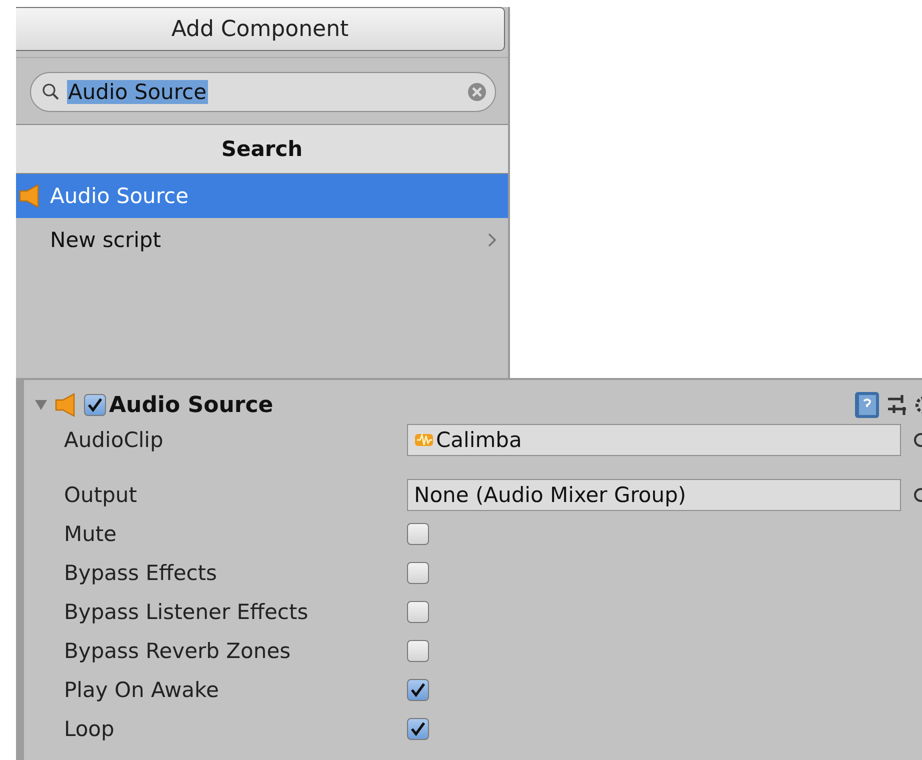 This screenshot has width=922, height=760. I want to click on add-component-button: Add Component, so click(260, 29).